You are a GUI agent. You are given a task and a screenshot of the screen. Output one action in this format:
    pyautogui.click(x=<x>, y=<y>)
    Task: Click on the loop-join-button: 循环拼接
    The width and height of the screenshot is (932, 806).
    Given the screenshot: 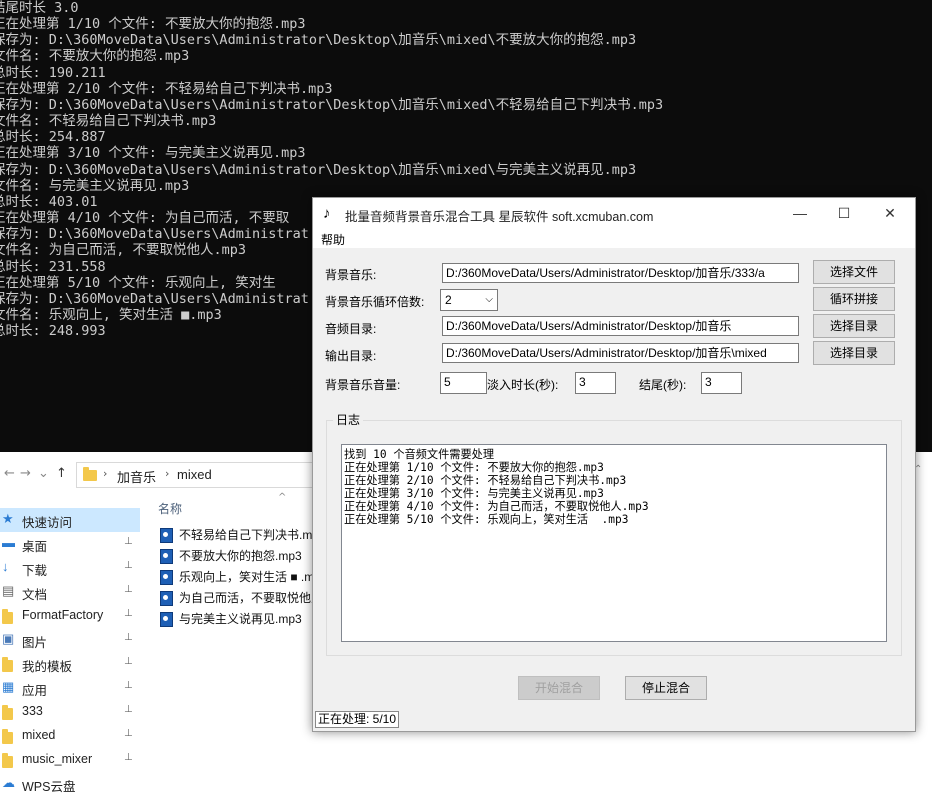 What is the action you would take?
    pyautogui.click(x=854, y=299)
    